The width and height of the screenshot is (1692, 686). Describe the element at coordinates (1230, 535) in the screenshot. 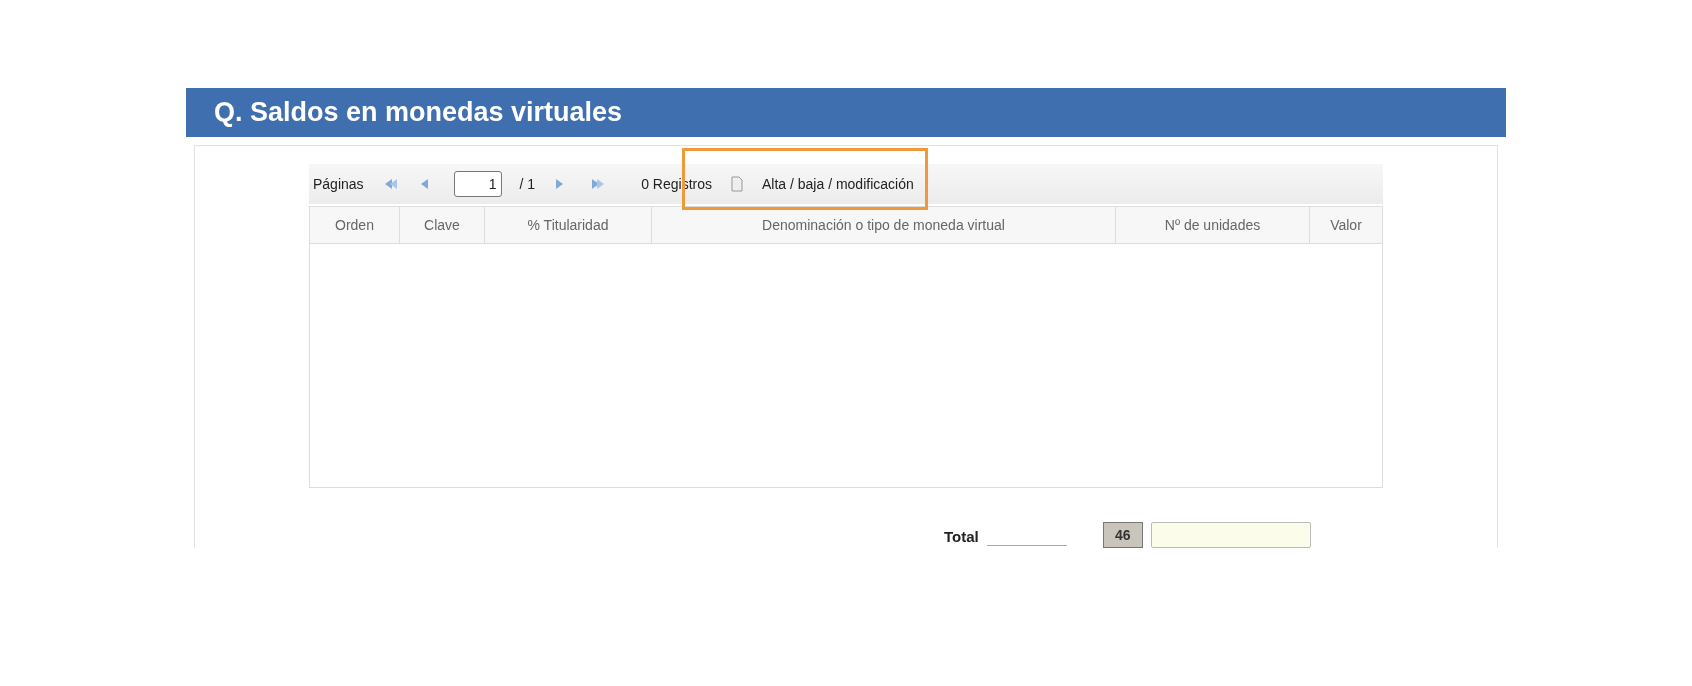

I see `total-field` at that location.